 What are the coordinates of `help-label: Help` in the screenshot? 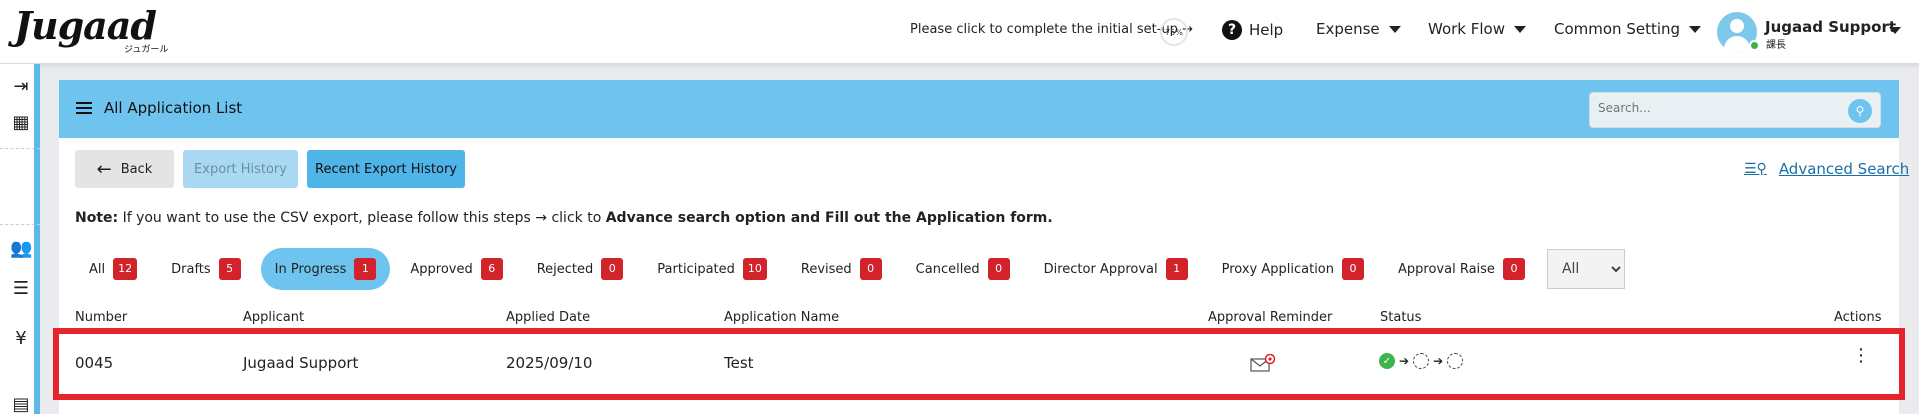 It's located at (1266, 30).